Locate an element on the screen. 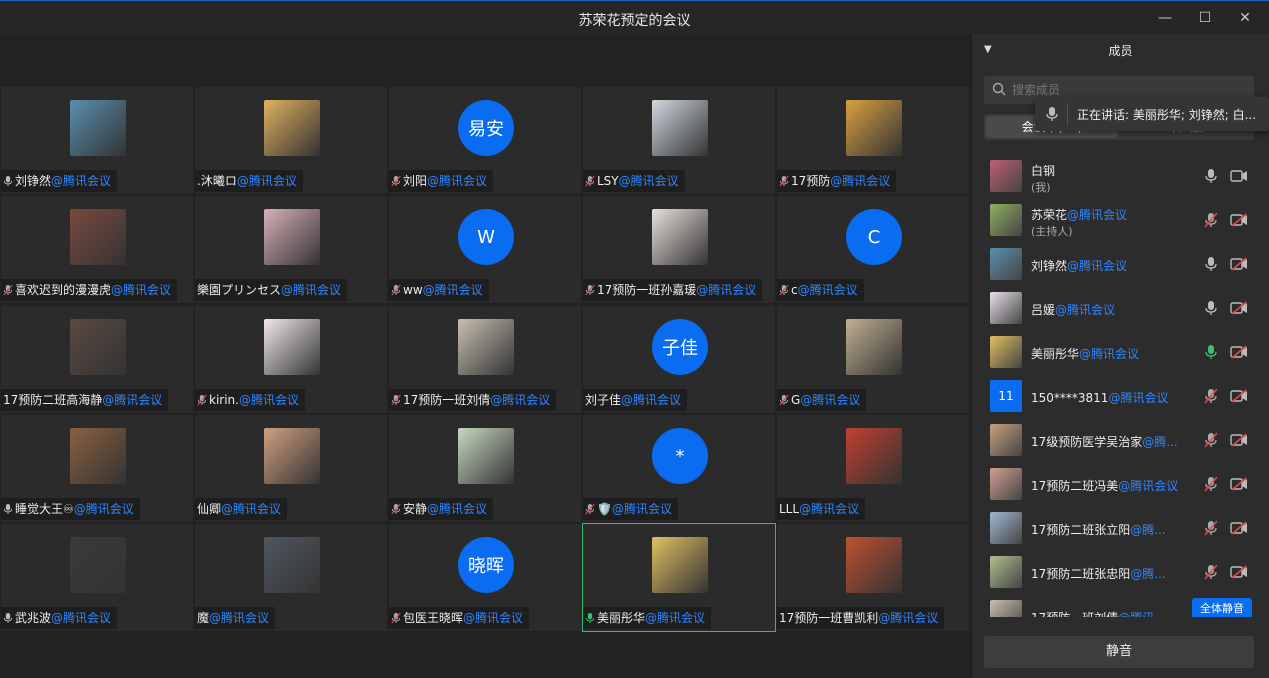 This screenshot has width=1269, height=678. member-row: 17预防一班刘倩@腾讯 全体静音 is located at coordinates (1120, 605).